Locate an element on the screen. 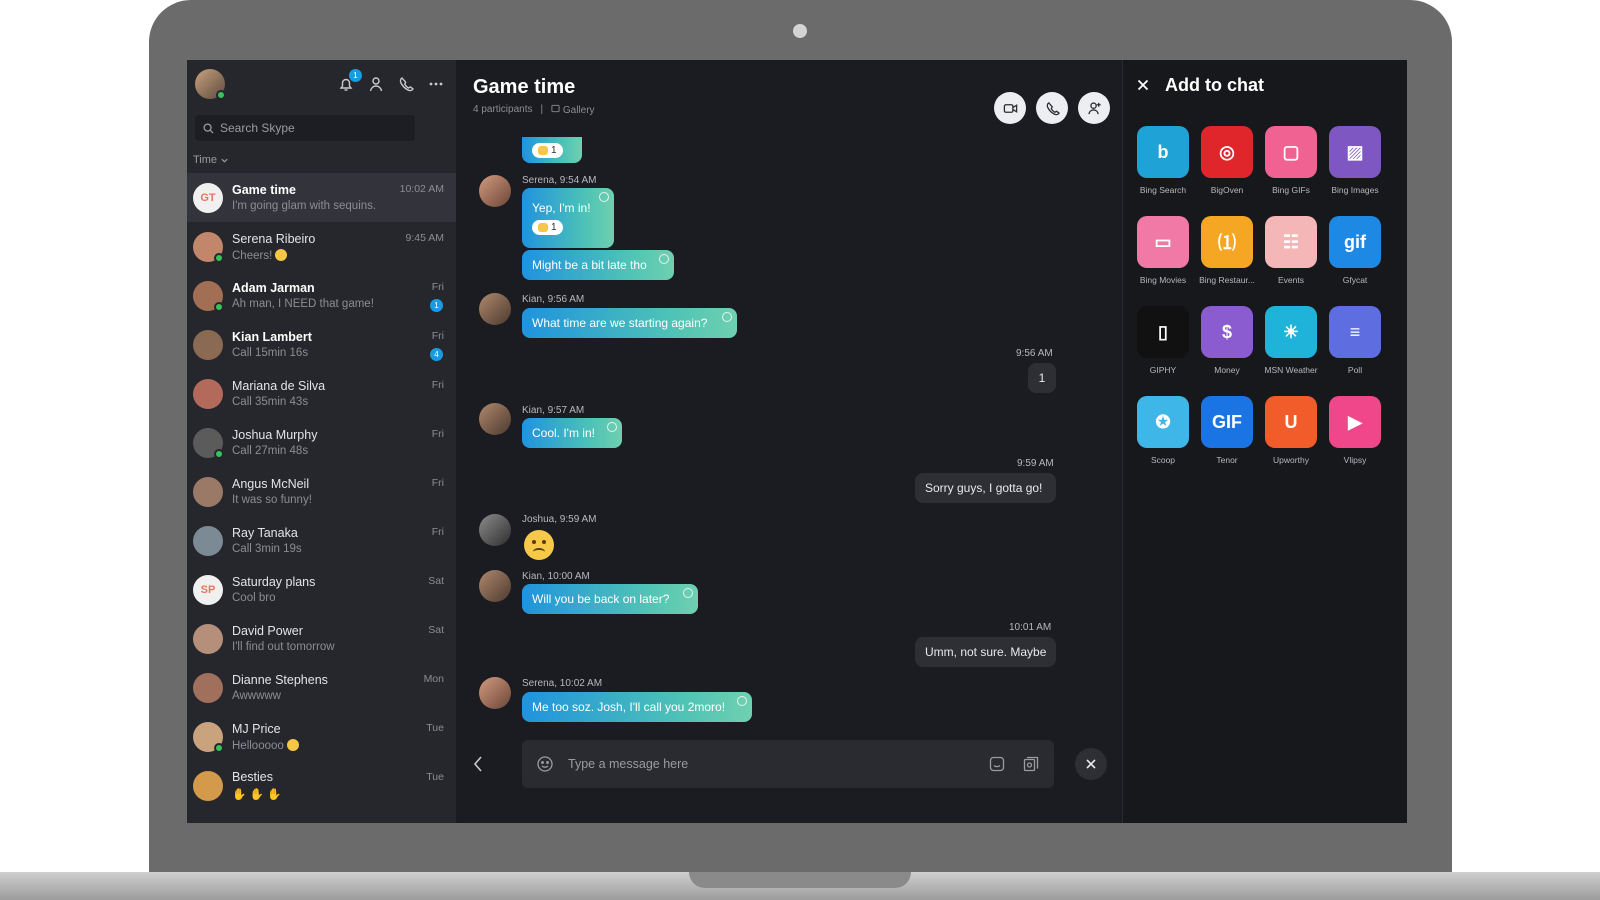  app-tile: ▭ Bing Movies is located at coordinates (1163, 261).